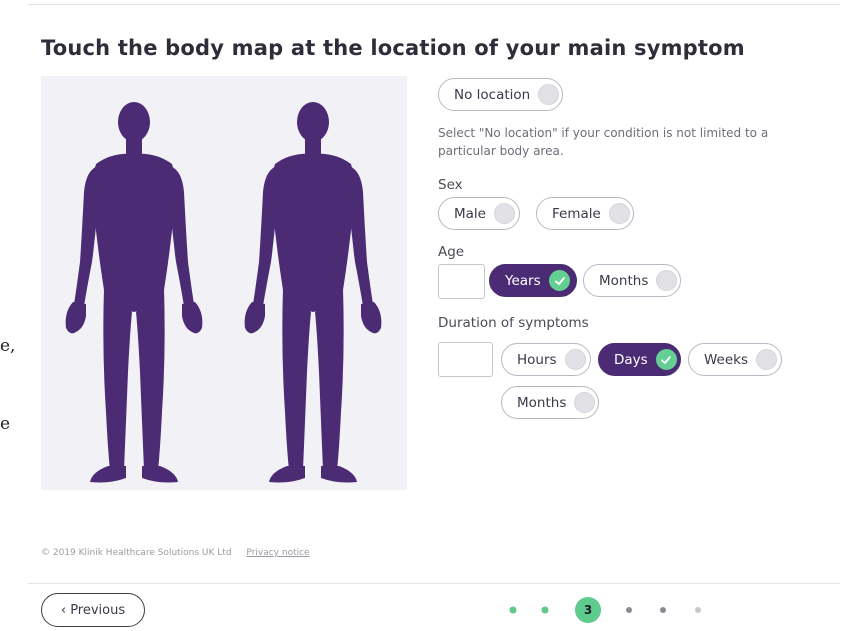 Image resolution: width=841 pixels, height=631 pixels. What do you see at coordinates (313, 292) in the screenshot?
I see `body-back-figure` at bounding box center [313, 292].